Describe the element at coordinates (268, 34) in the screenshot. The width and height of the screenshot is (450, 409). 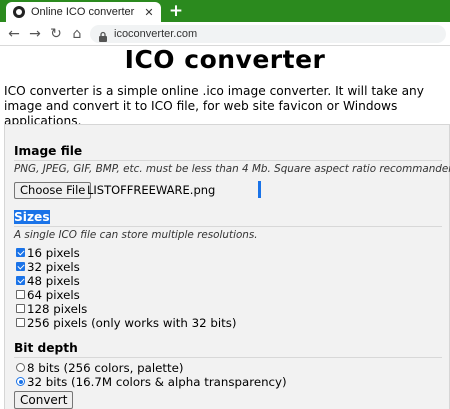
I see `address-bar: icoconverter.com` at that location.